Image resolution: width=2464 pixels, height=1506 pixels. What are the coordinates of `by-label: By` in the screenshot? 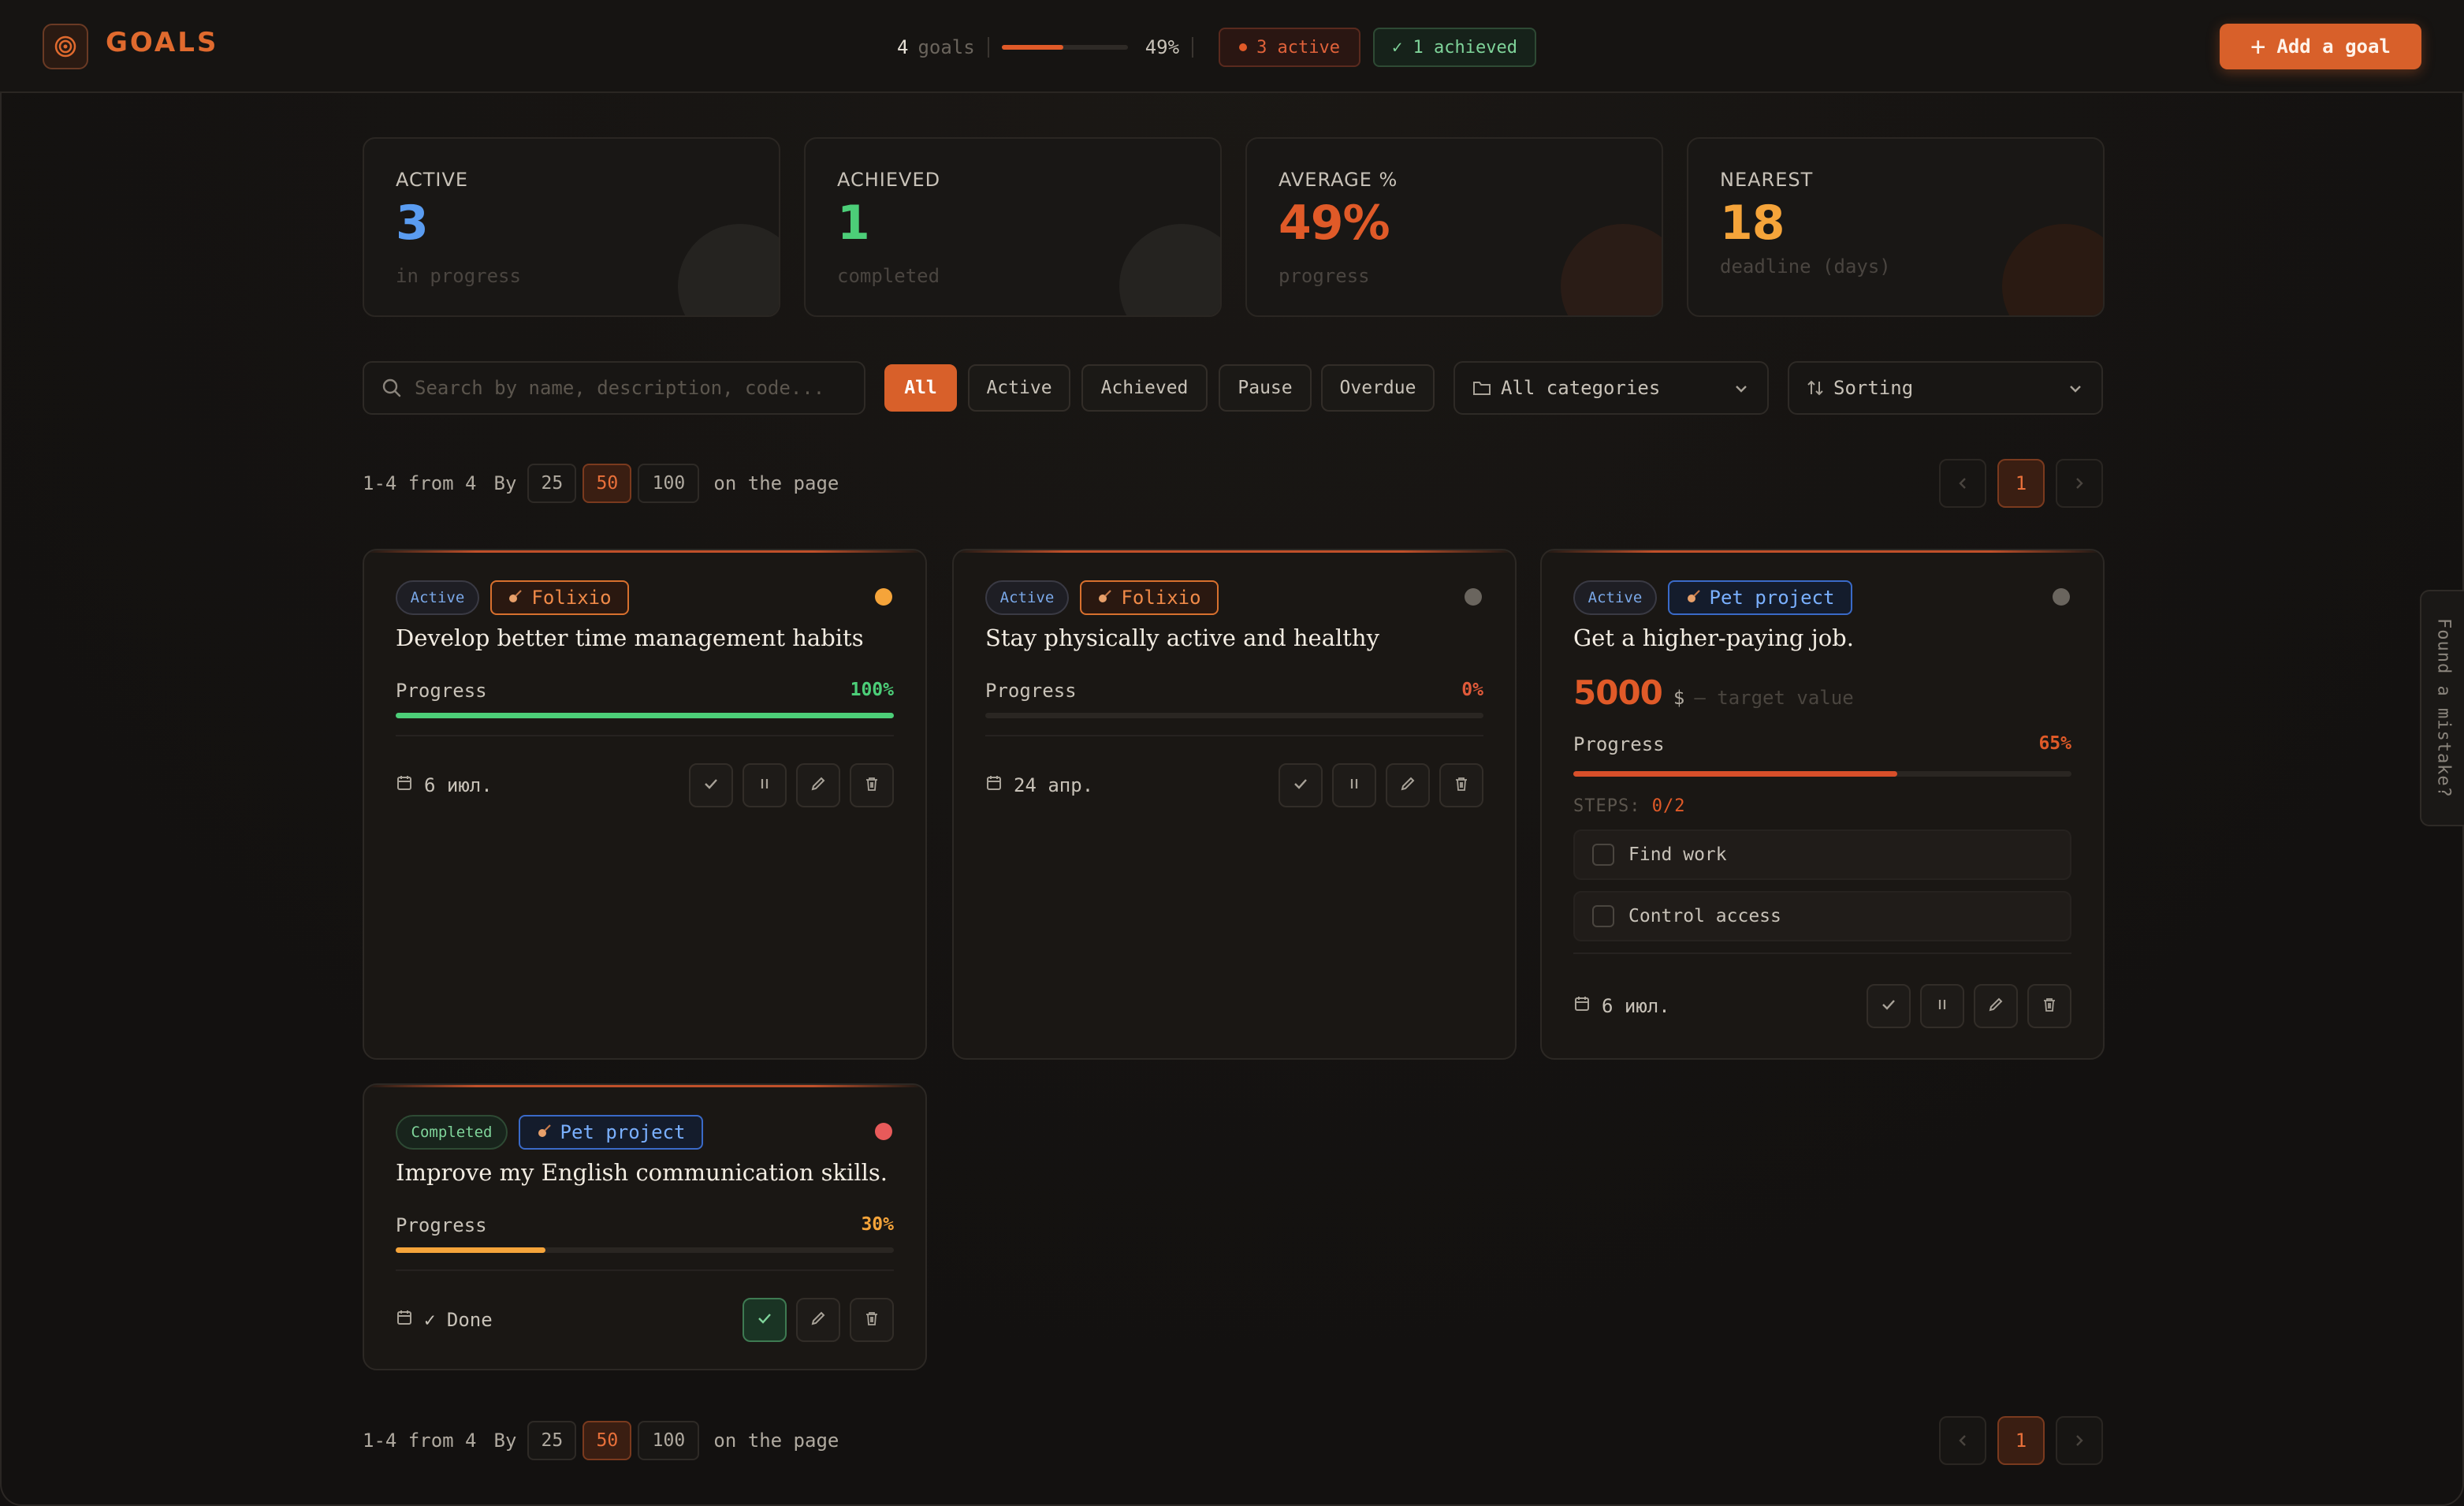 It's located at (505, 1441).